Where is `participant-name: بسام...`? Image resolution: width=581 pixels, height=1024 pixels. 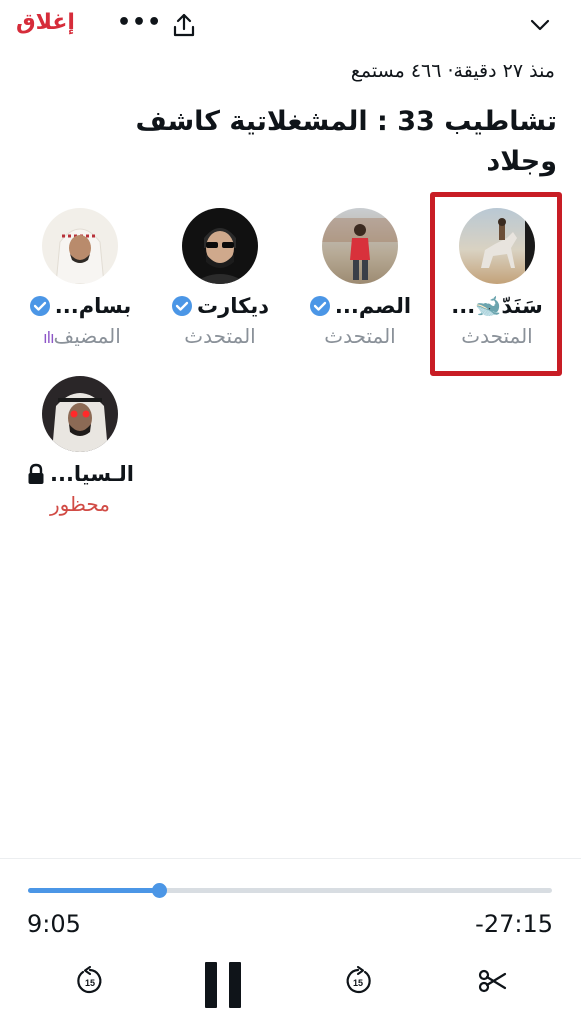 participant-name: بسام... is located at coordinates (93, 306).